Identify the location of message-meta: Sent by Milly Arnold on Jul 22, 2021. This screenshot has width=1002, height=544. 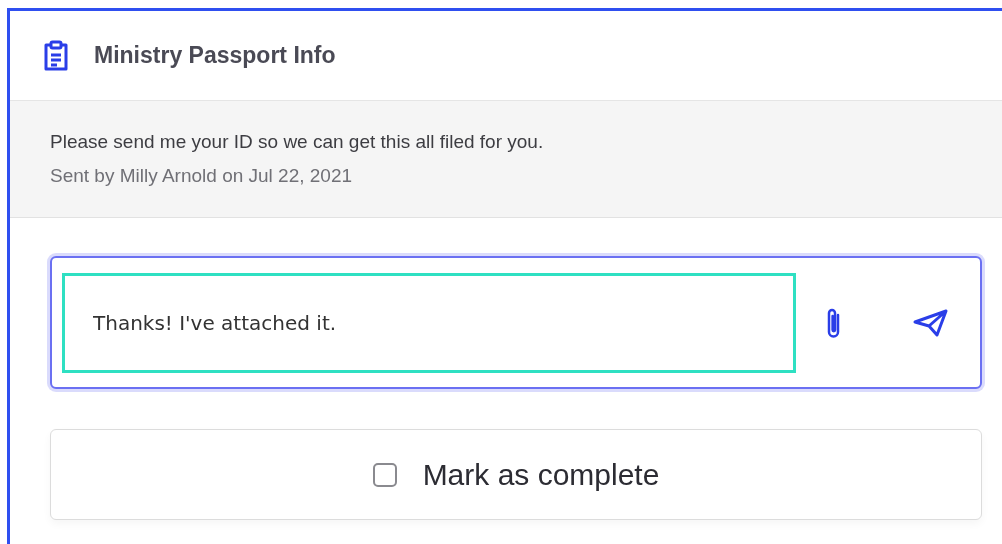
(202, 176).